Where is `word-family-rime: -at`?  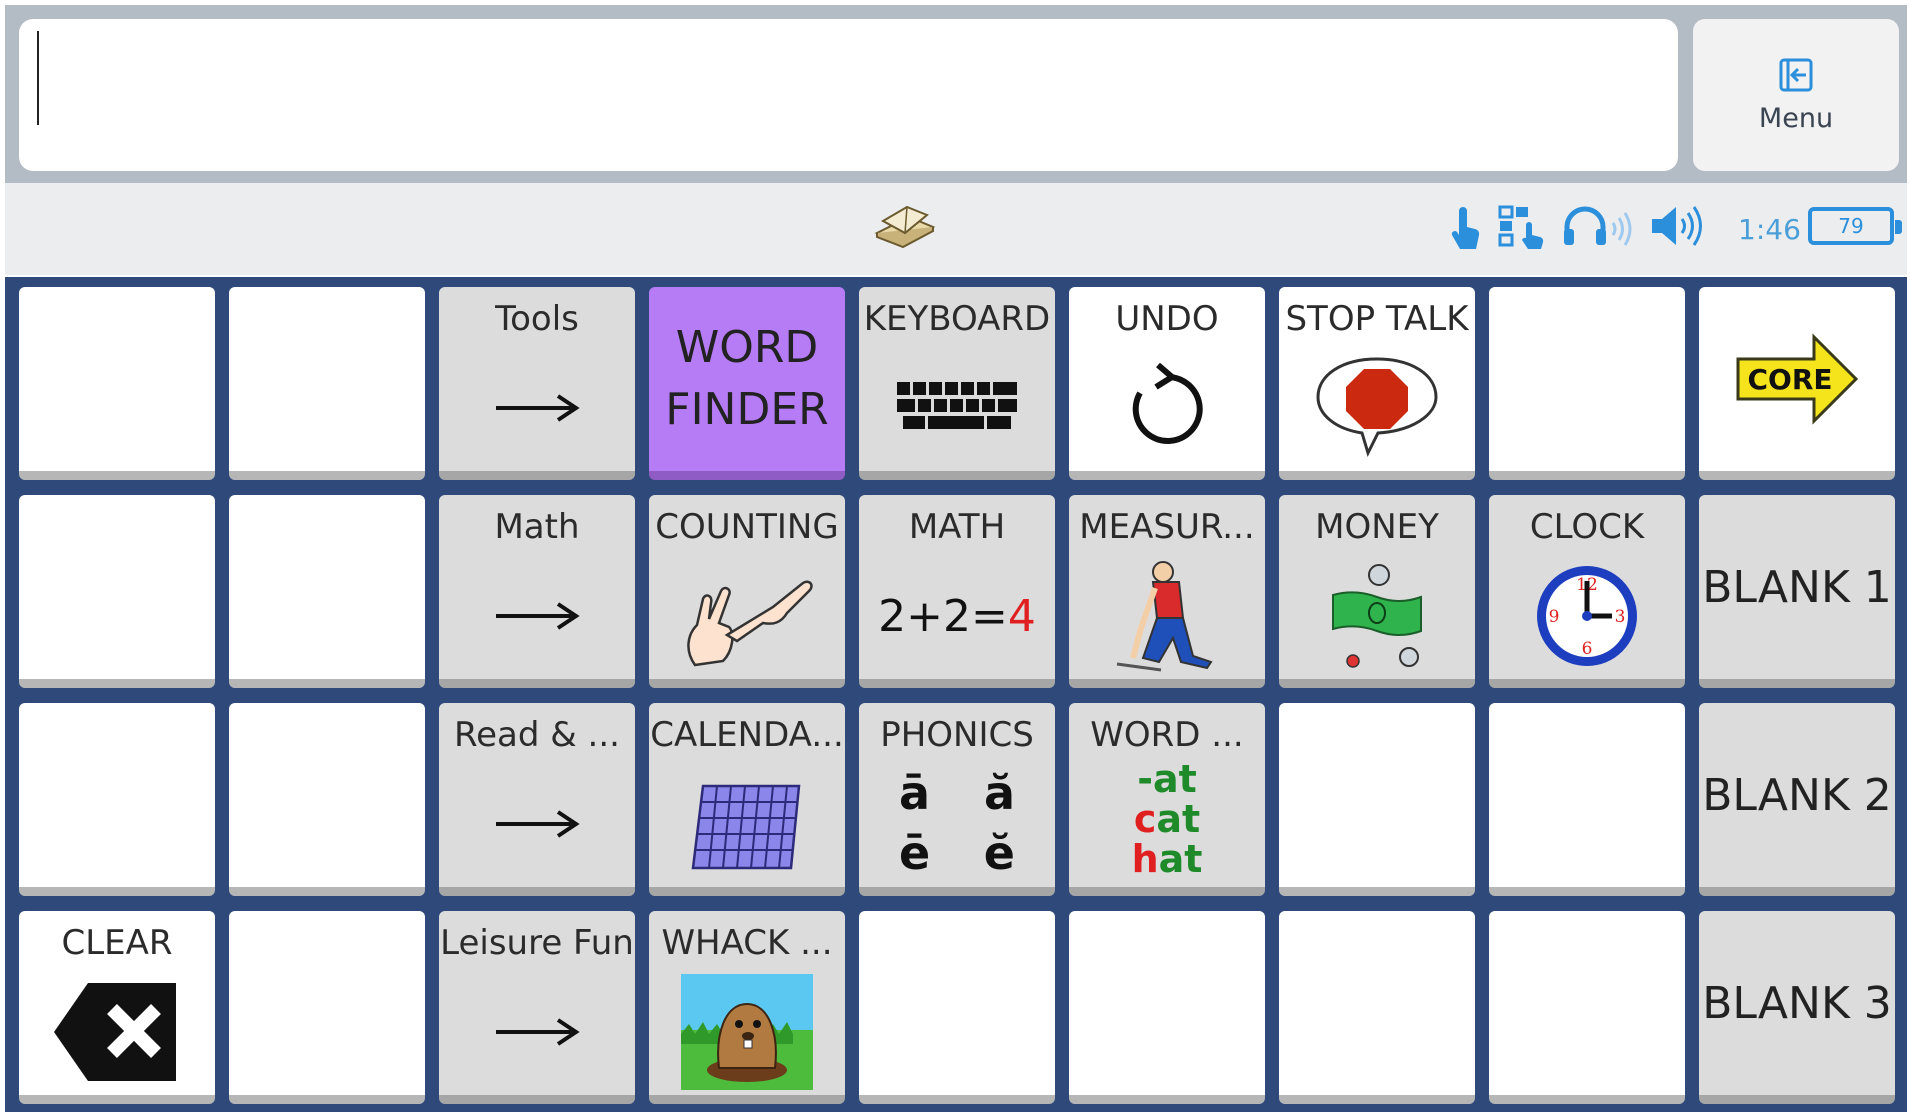 word-family-rime: -at is located at coordinates (1167, 779).